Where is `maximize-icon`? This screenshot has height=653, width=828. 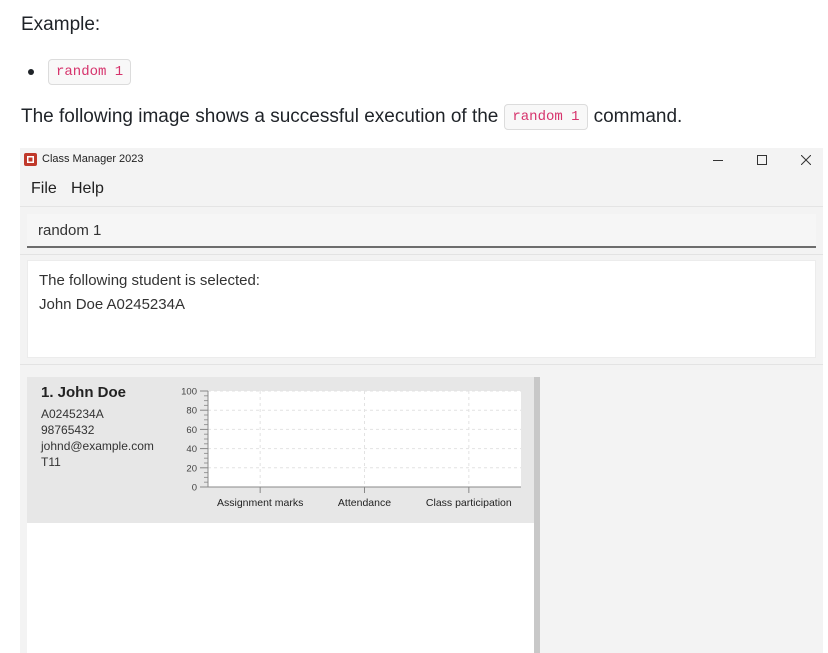 maximize-icon is located at coordinates (762, 160).